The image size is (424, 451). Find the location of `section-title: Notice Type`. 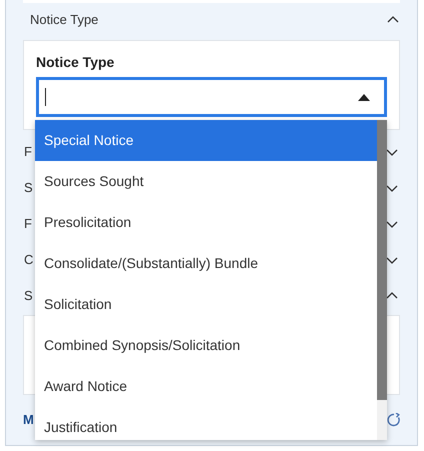

section-title: Notice Type is located at coordinates (64, 20).